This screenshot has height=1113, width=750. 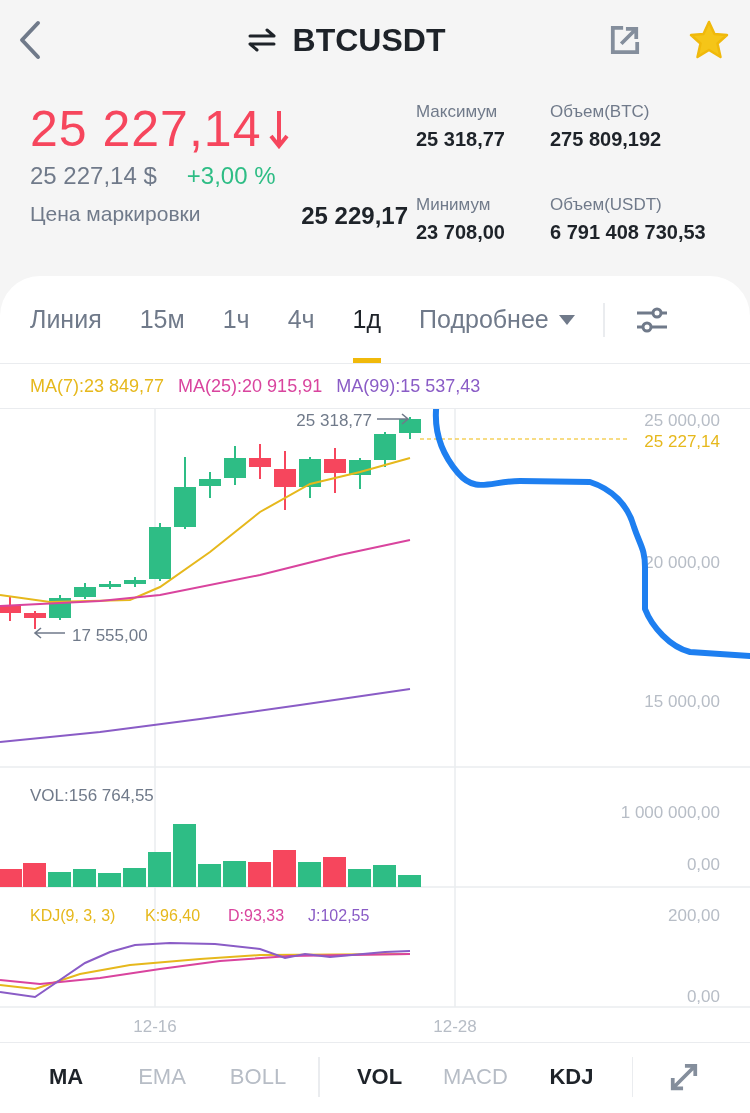 I want to click on low-label: 17 555,00, so click(x=110, y=635).